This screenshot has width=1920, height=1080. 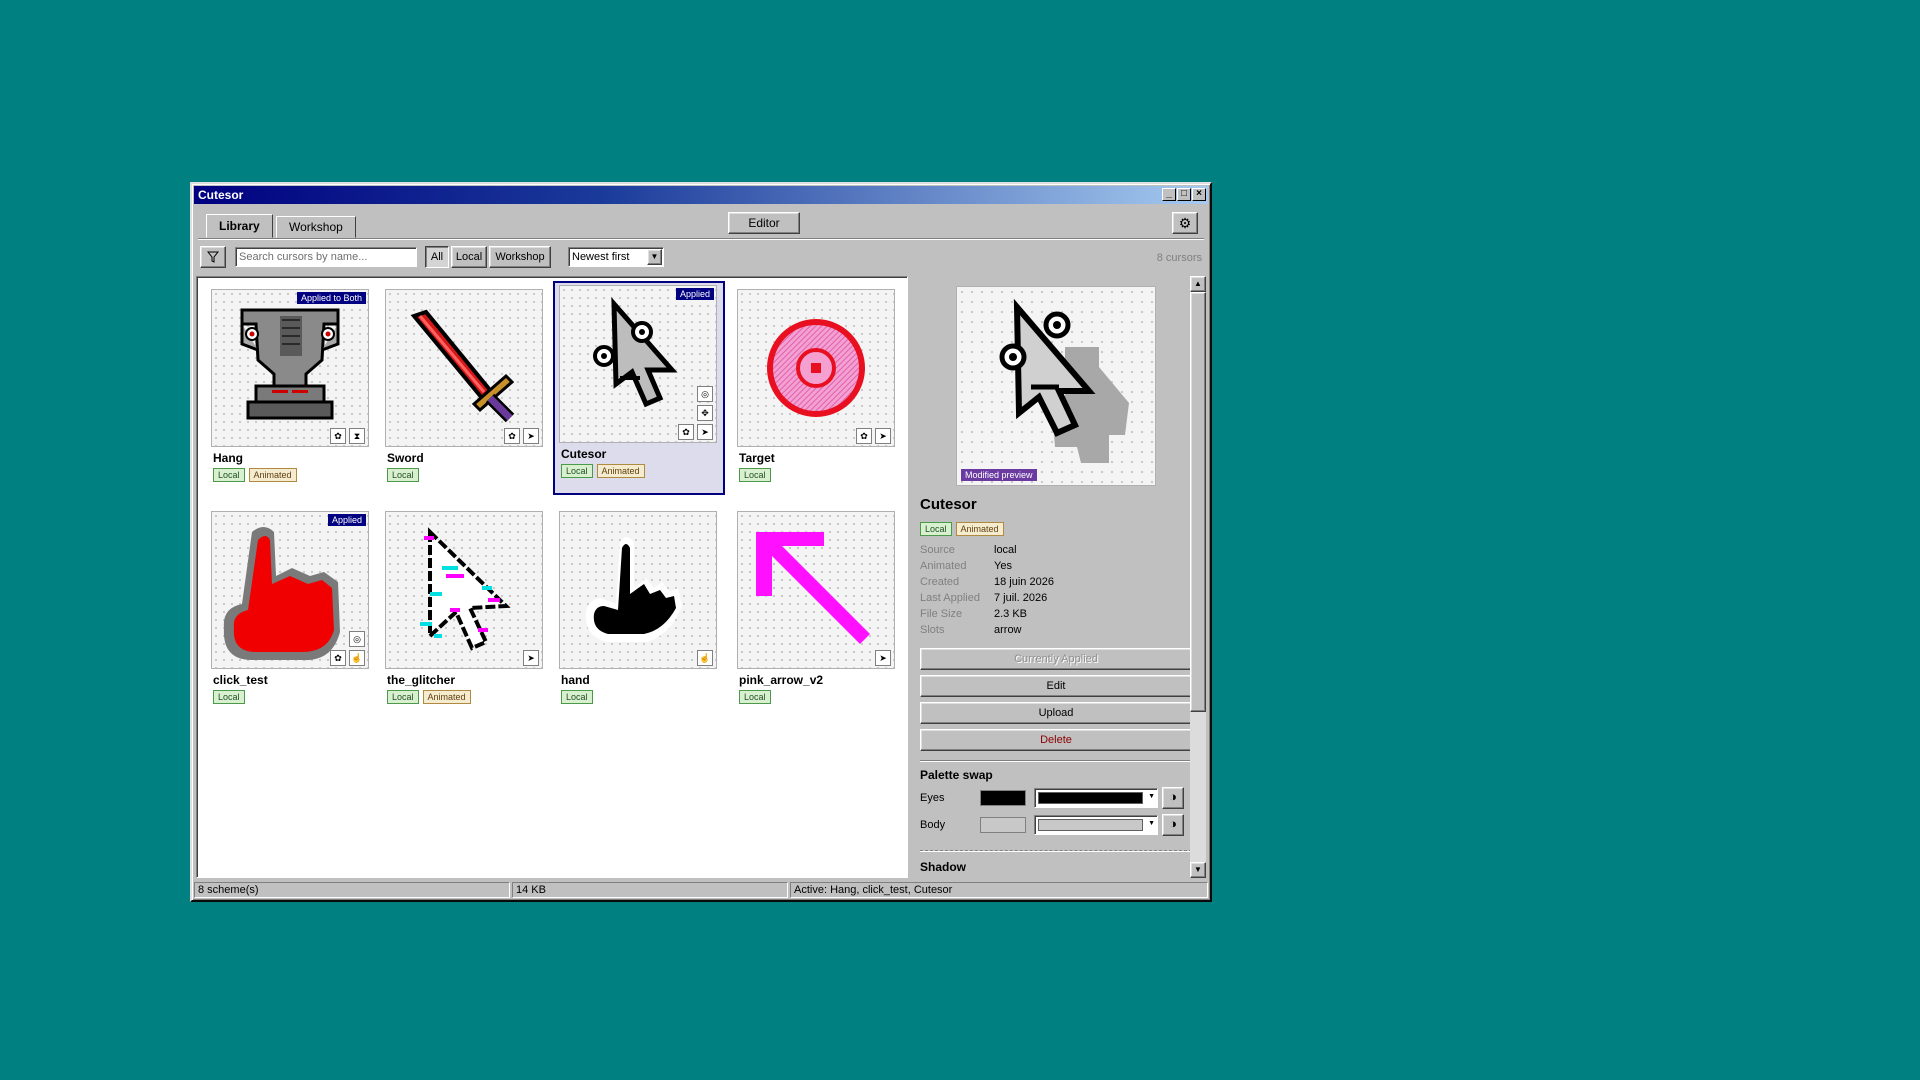 I want to click on filter-all-button: All, so click(x=437, y=257).